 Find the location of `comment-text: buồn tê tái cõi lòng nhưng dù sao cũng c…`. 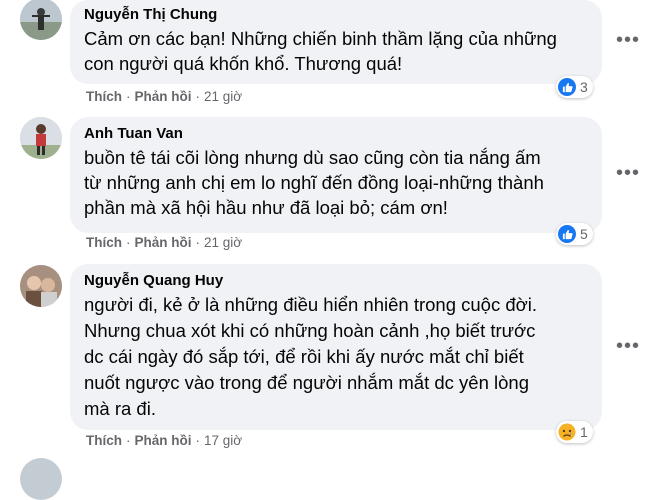

comment-text: buồn tê tái cõi lòng nhưng dù sao cũng c… is located at coordinates (314, 182).